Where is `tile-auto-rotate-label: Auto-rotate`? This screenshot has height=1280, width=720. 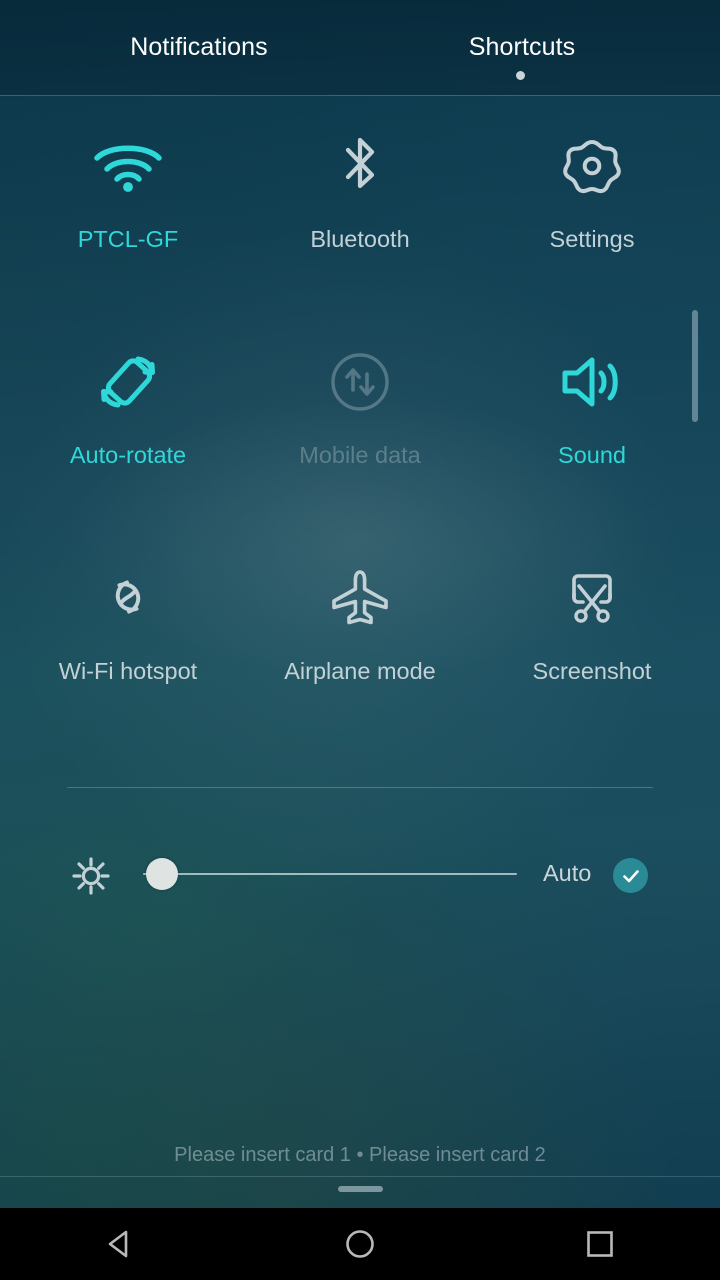 tile-auto-rotate-label: Auto-rotate is located at coordinates (128, 455).